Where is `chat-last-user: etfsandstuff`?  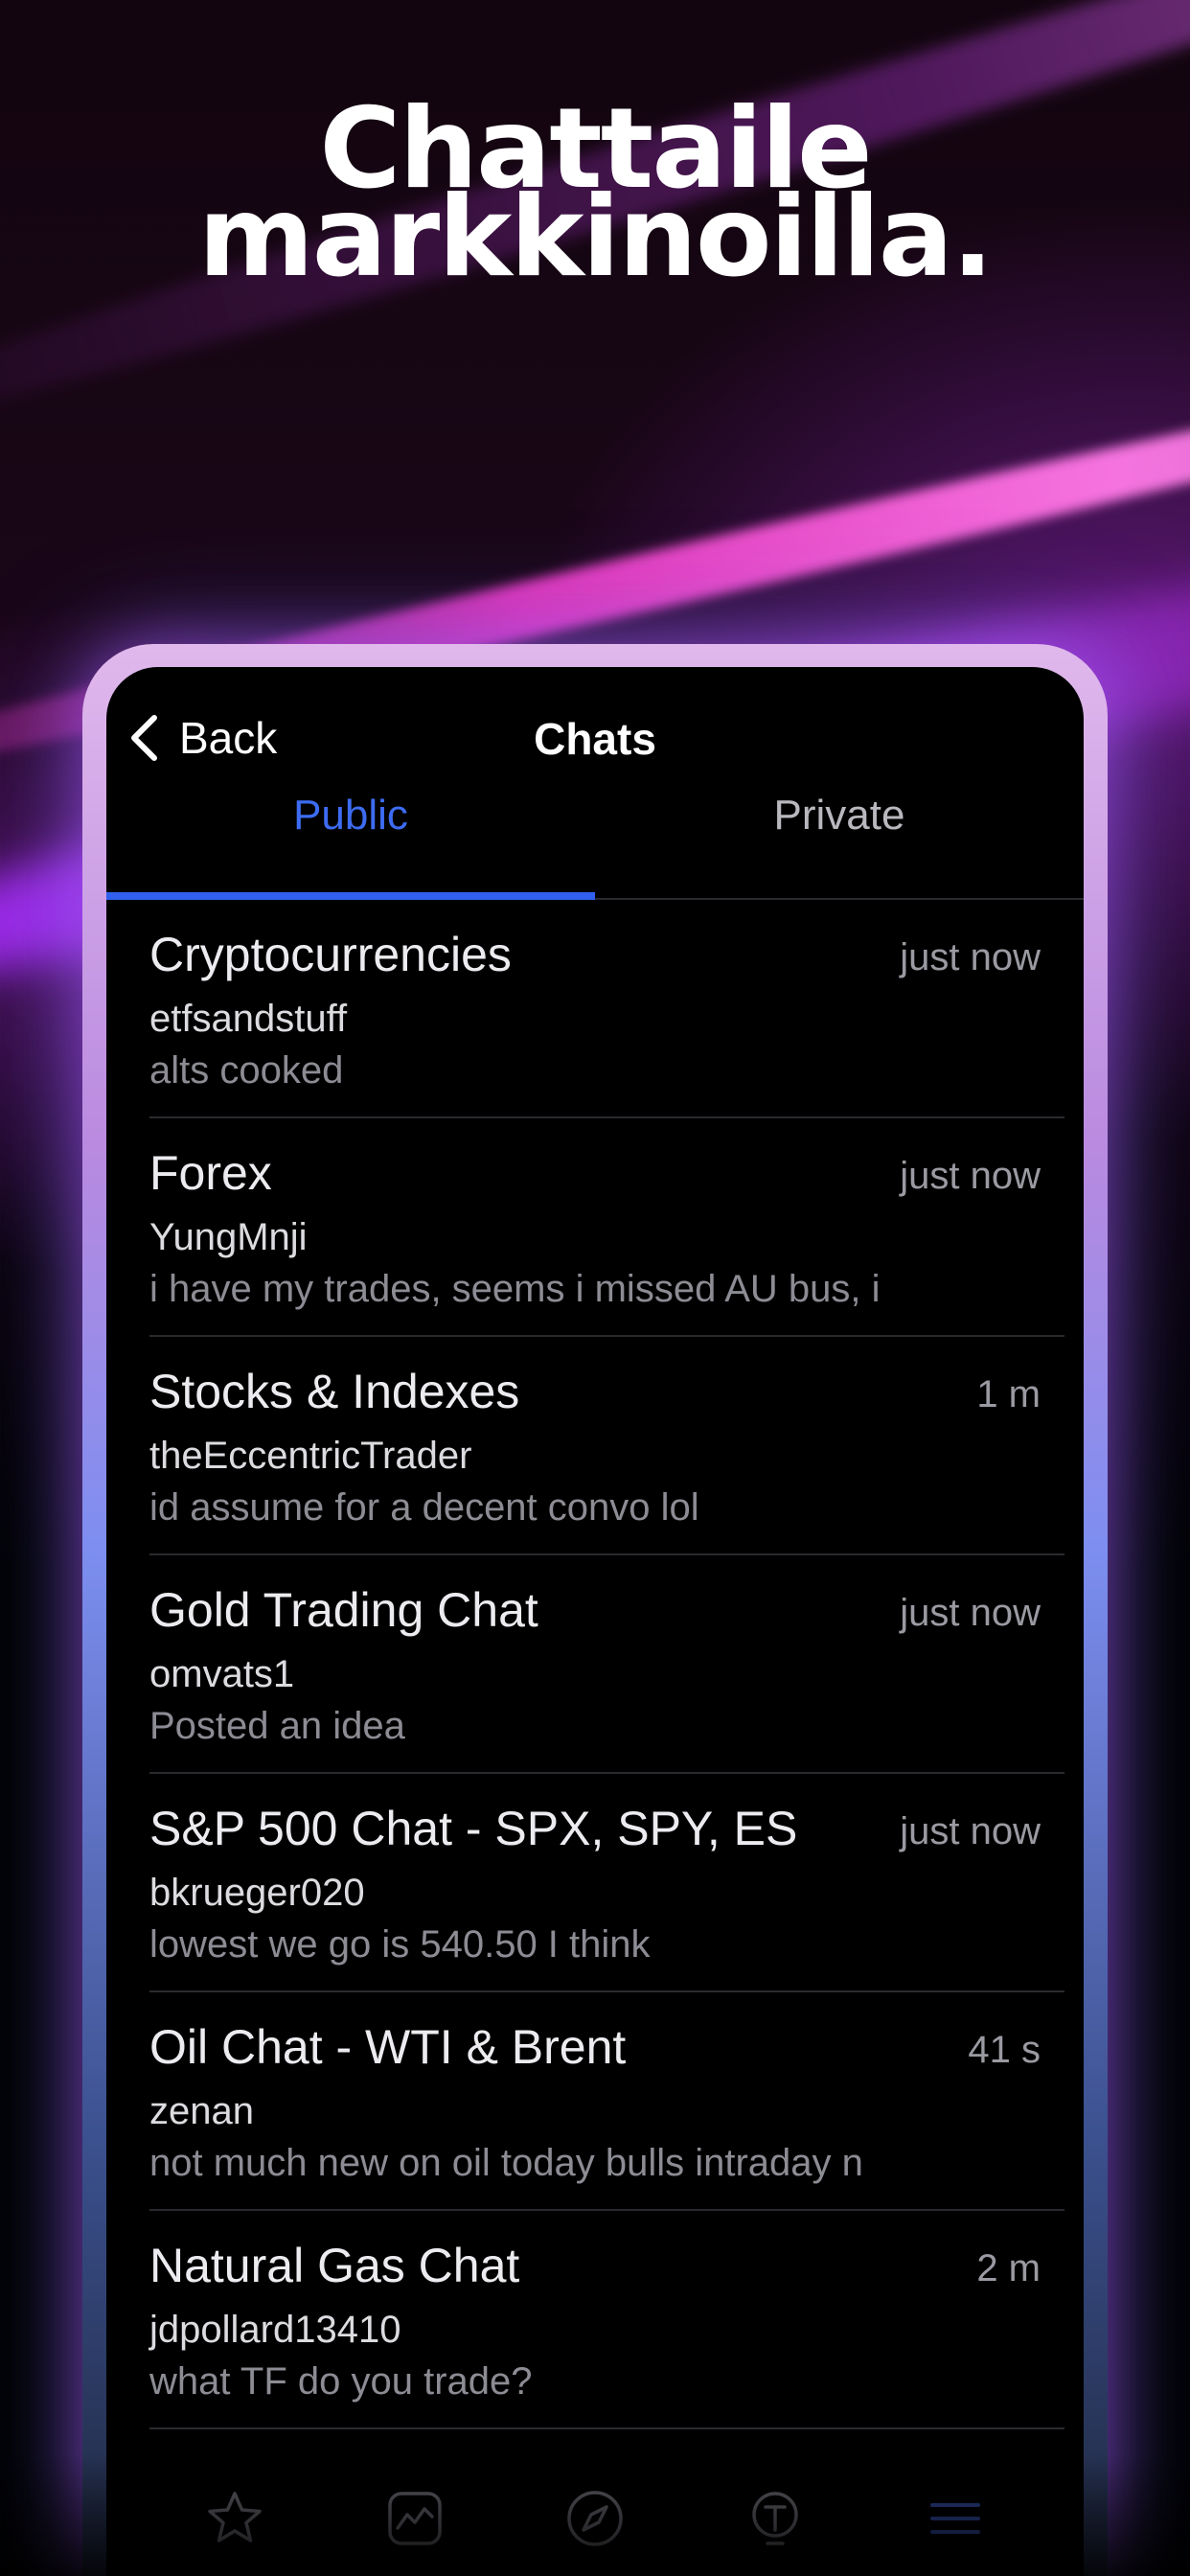 chat-last-user: etfsandstuff is located at coordinates (249, 1019).